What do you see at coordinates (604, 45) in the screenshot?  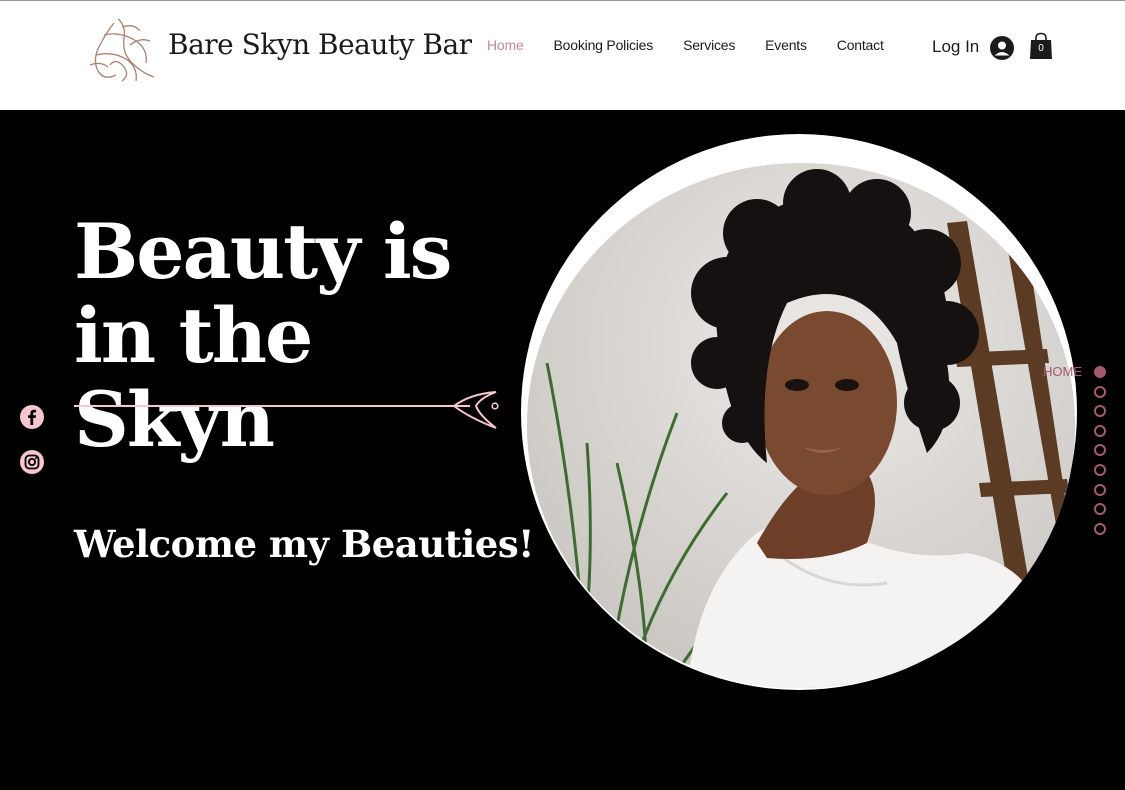 I see `nav-booking-policies: Booking Policies` at bounding box center [604, 45].